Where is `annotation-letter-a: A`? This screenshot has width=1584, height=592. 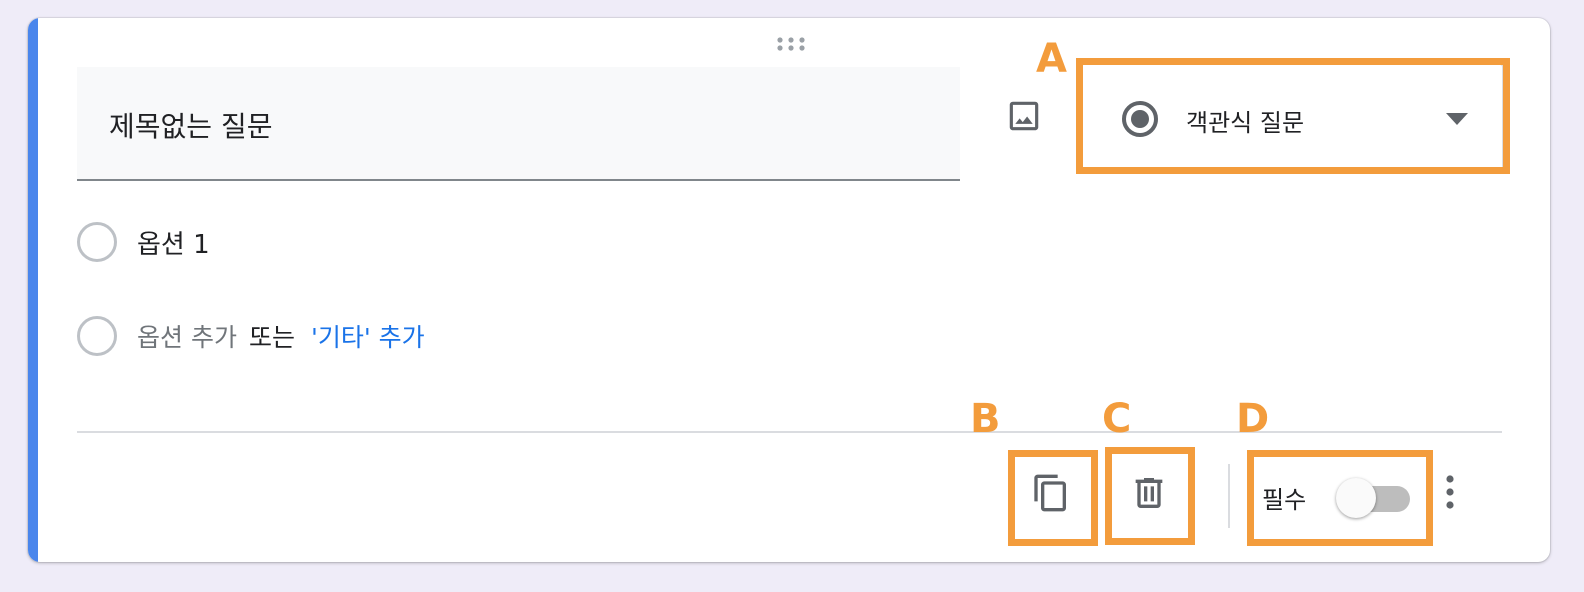 annotation-letter-a: A is located at coordinates (1051, 59).